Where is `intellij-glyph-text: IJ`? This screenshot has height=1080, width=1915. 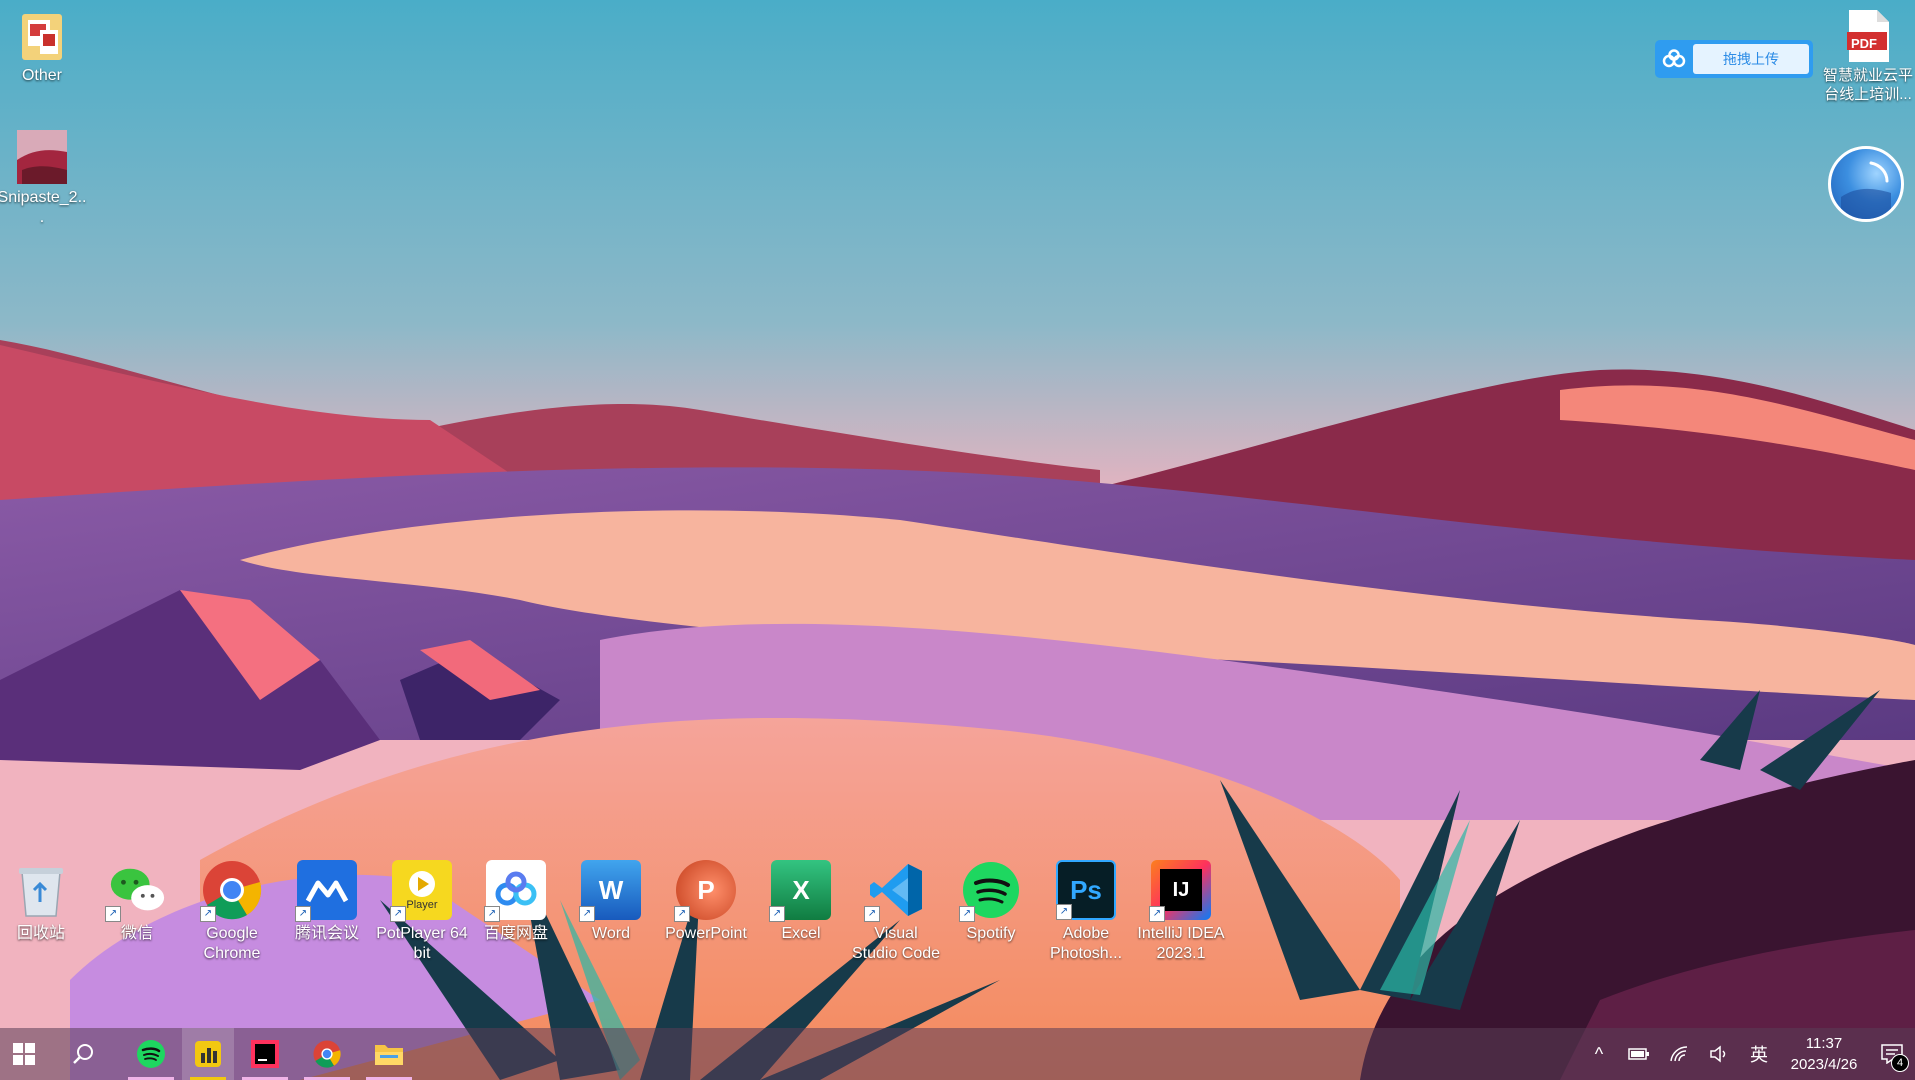 intellij-glyph-text: IJ is located at coordinates (1181, 890).